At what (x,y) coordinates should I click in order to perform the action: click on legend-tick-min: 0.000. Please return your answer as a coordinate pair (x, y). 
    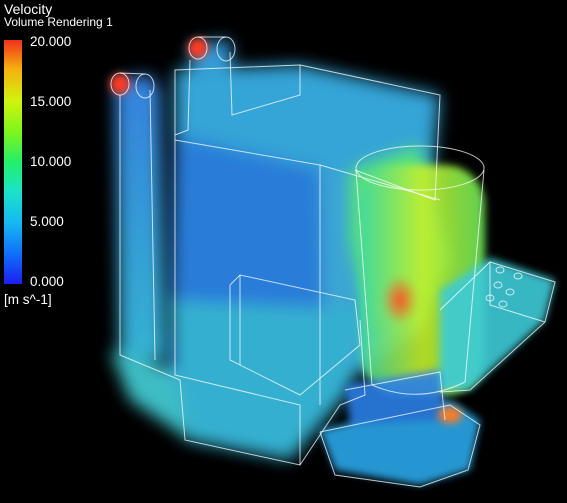
    Looking at the image, I should click on (47, 281).